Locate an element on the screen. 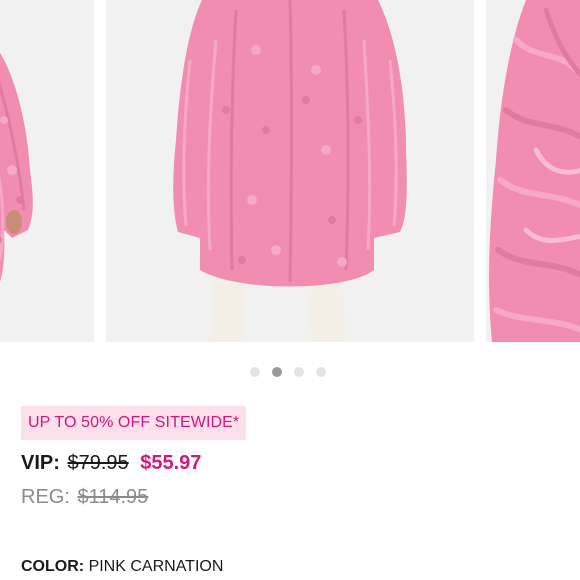 The image size is (580, 580). color-label: COLOR: is located at coordinates (53, 566).